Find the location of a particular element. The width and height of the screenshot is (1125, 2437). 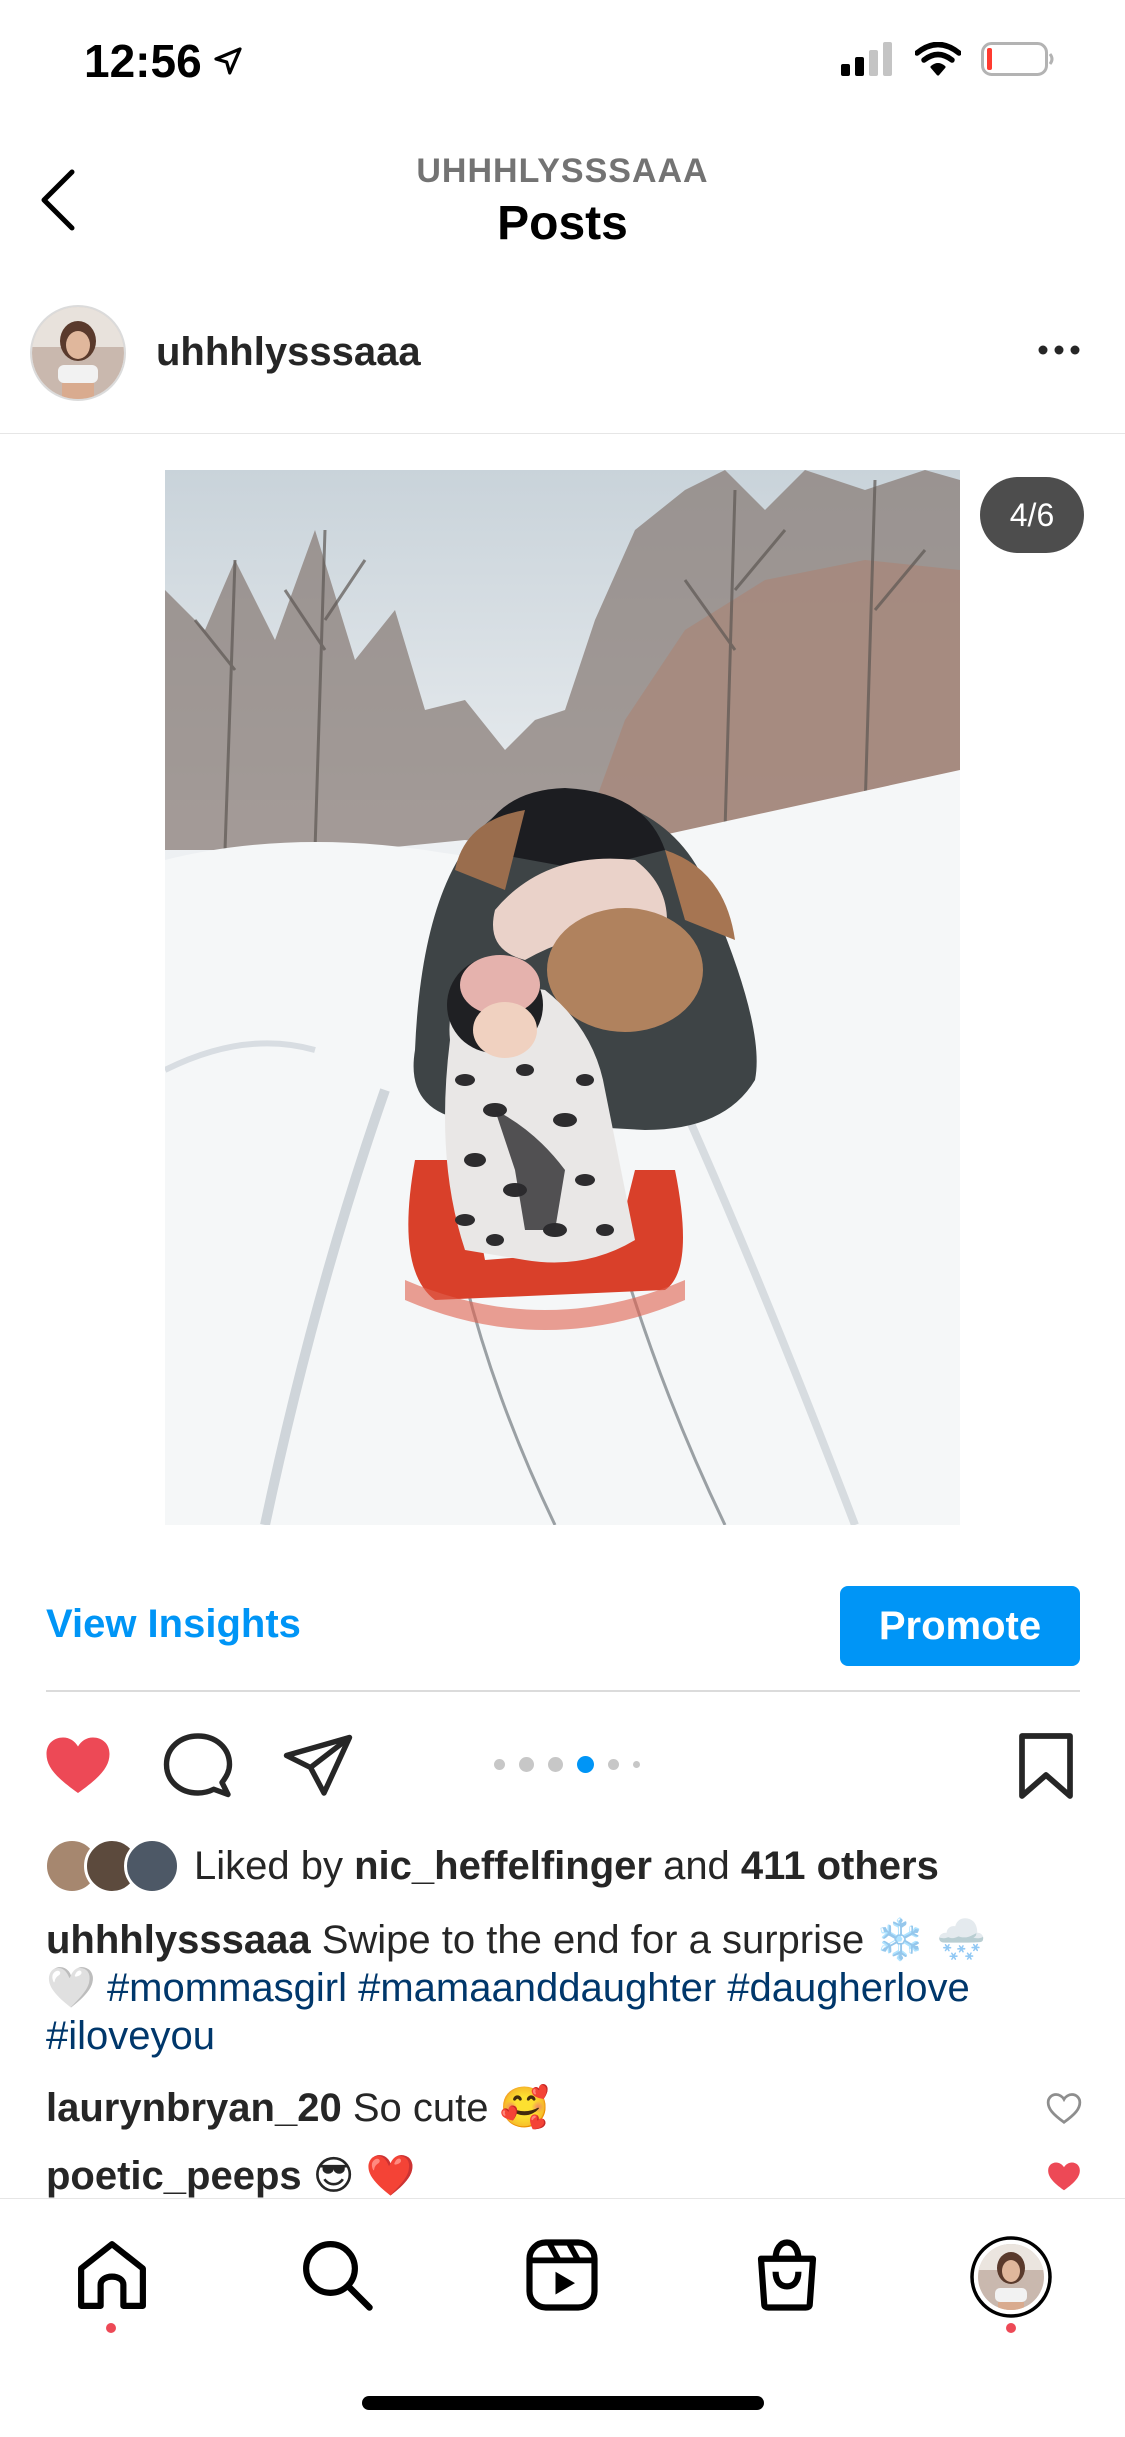

nav-reels is located at coordinates (562, 2275).